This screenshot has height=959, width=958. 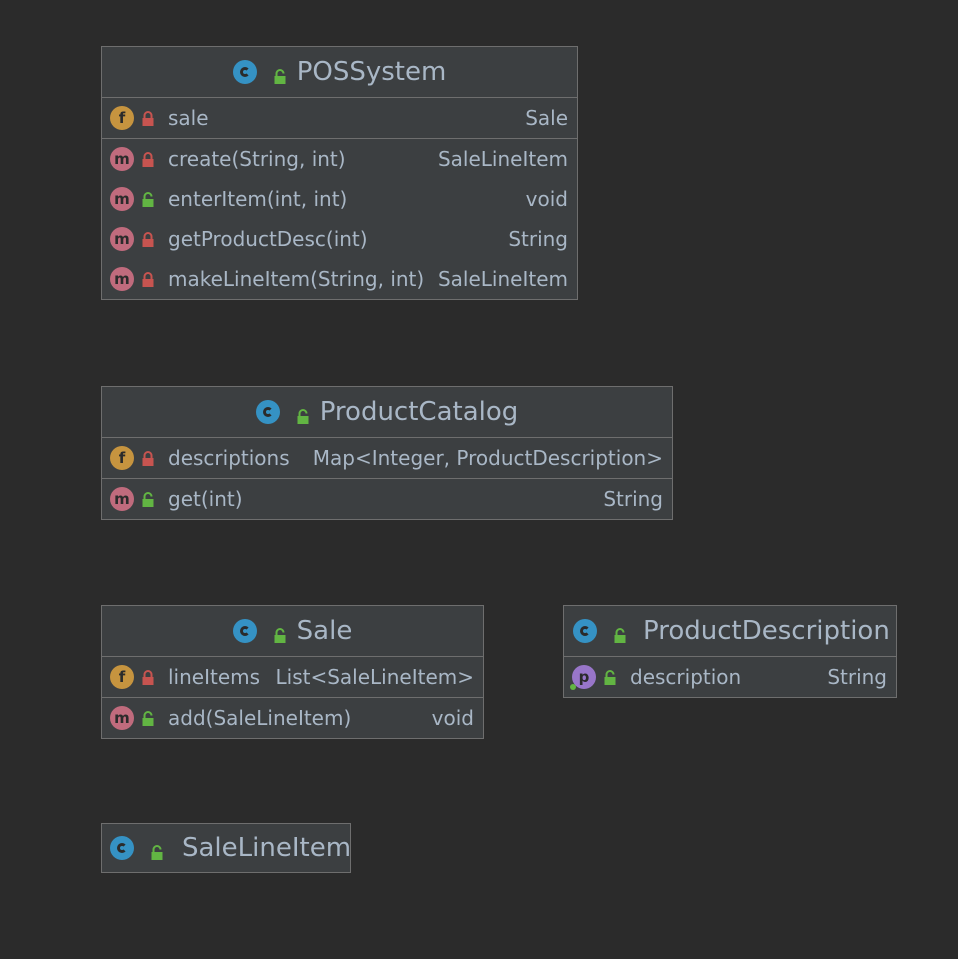 I want to click on class-productdescription: ProductDescription p description String, so click(x=730, y=651).